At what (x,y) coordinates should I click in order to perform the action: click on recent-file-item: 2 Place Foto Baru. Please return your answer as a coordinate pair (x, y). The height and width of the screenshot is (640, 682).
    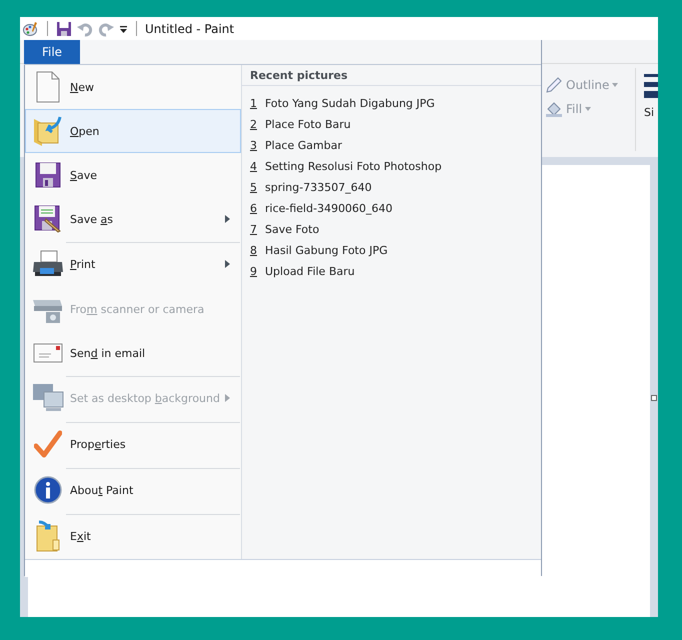
    Looking at the image, I should click on (391, 124).